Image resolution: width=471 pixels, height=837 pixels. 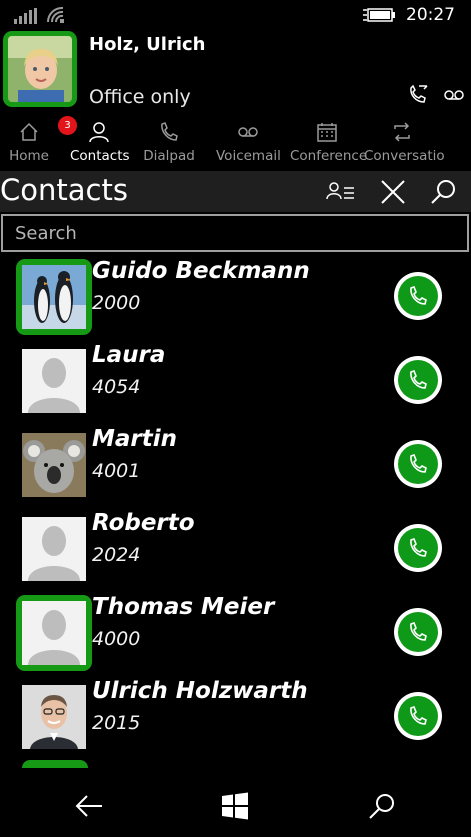 I want to click on contact-name: Ulrich Holzwarth, so click(x=200, y=691).